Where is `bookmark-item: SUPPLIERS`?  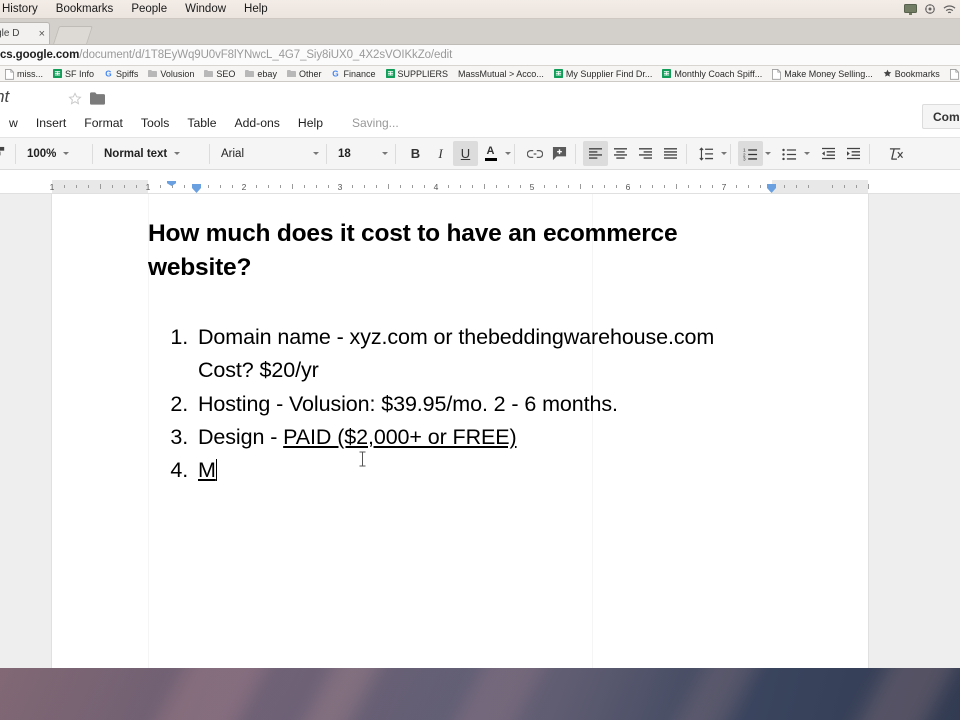
bookmark-item: SUPPLIERS is located at coordinates (417, 73).